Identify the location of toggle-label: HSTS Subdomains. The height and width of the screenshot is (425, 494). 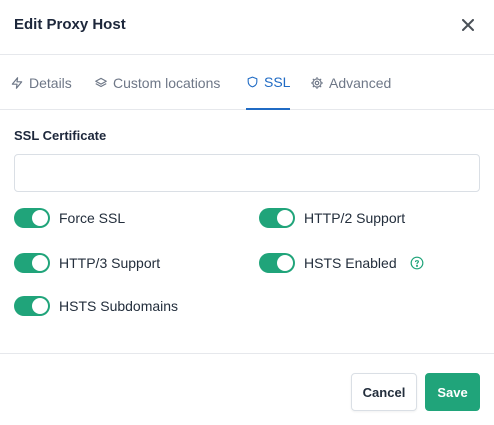
(119, 306).